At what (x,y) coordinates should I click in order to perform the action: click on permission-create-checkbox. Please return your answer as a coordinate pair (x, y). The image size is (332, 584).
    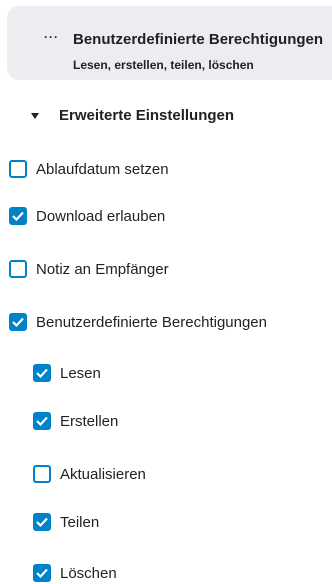
    Looking at the image, I should click on (42, 421).